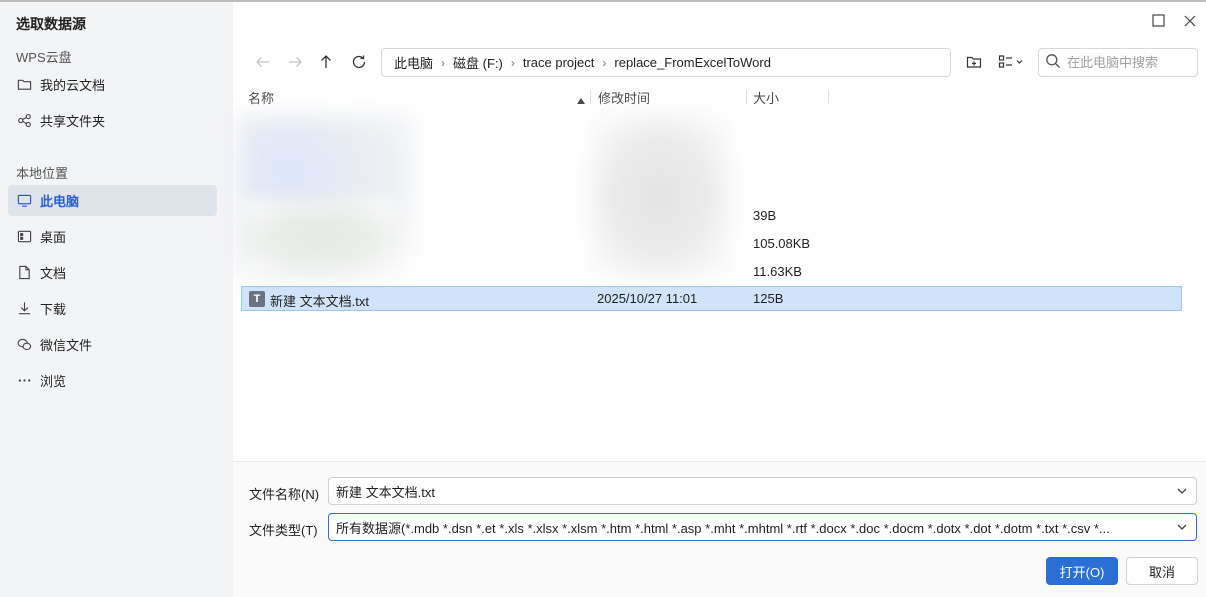 The height and width of the screenshot is (597, 1206). I want to click on filetype-label: 文件类型(T), so click(283, 530).